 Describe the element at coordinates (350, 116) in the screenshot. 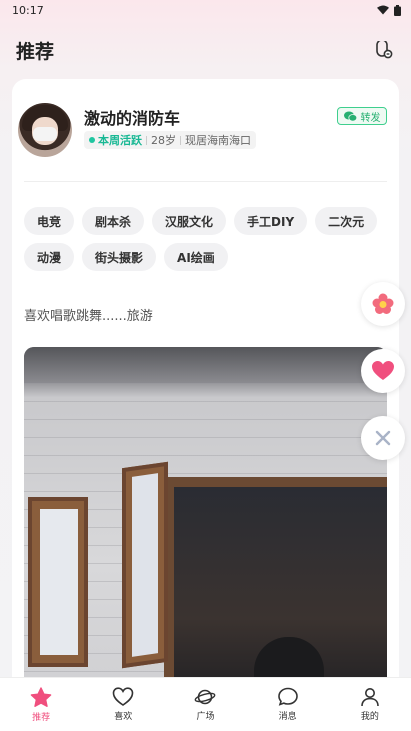

I see `wechat-icon` at that location.